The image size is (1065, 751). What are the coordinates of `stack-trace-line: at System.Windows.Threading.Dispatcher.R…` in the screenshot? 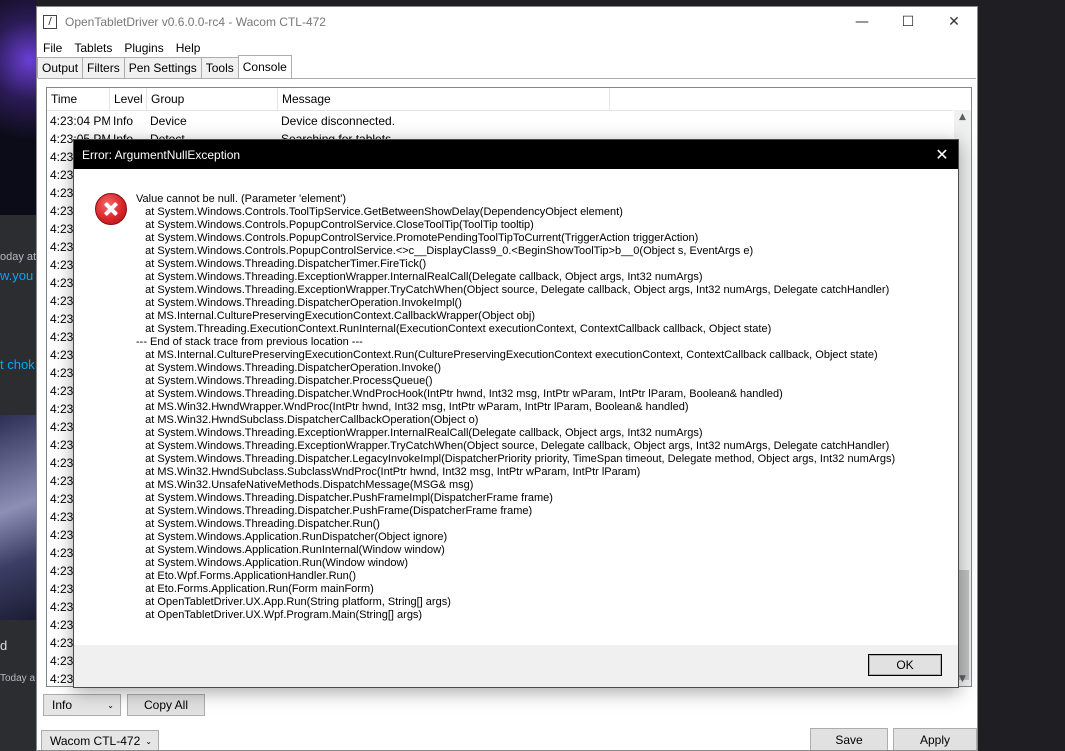 It's located at (258, 524).